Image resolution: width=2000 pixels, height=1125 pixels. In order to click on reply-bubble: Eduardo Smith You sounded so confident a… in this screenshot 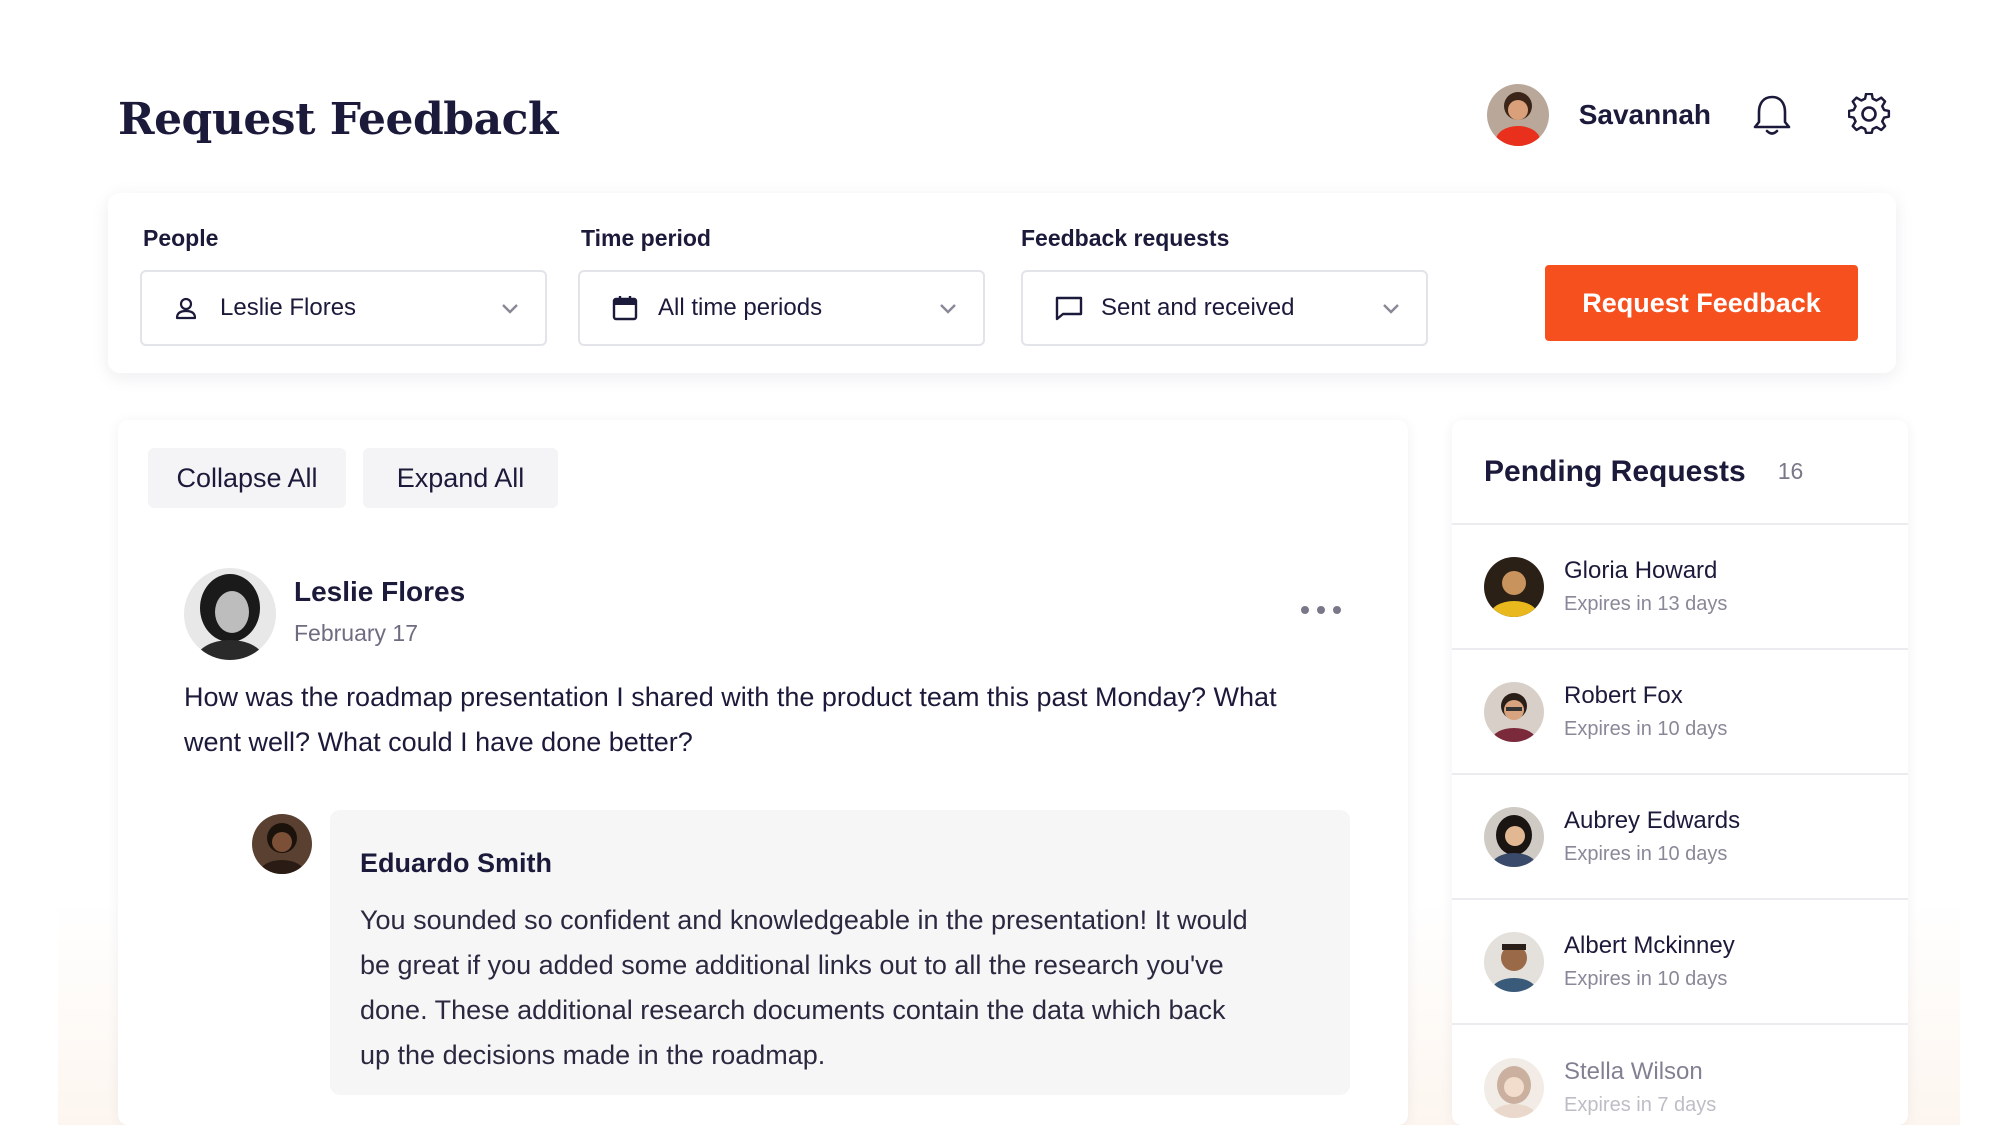, I will do `click(840, 952)`.